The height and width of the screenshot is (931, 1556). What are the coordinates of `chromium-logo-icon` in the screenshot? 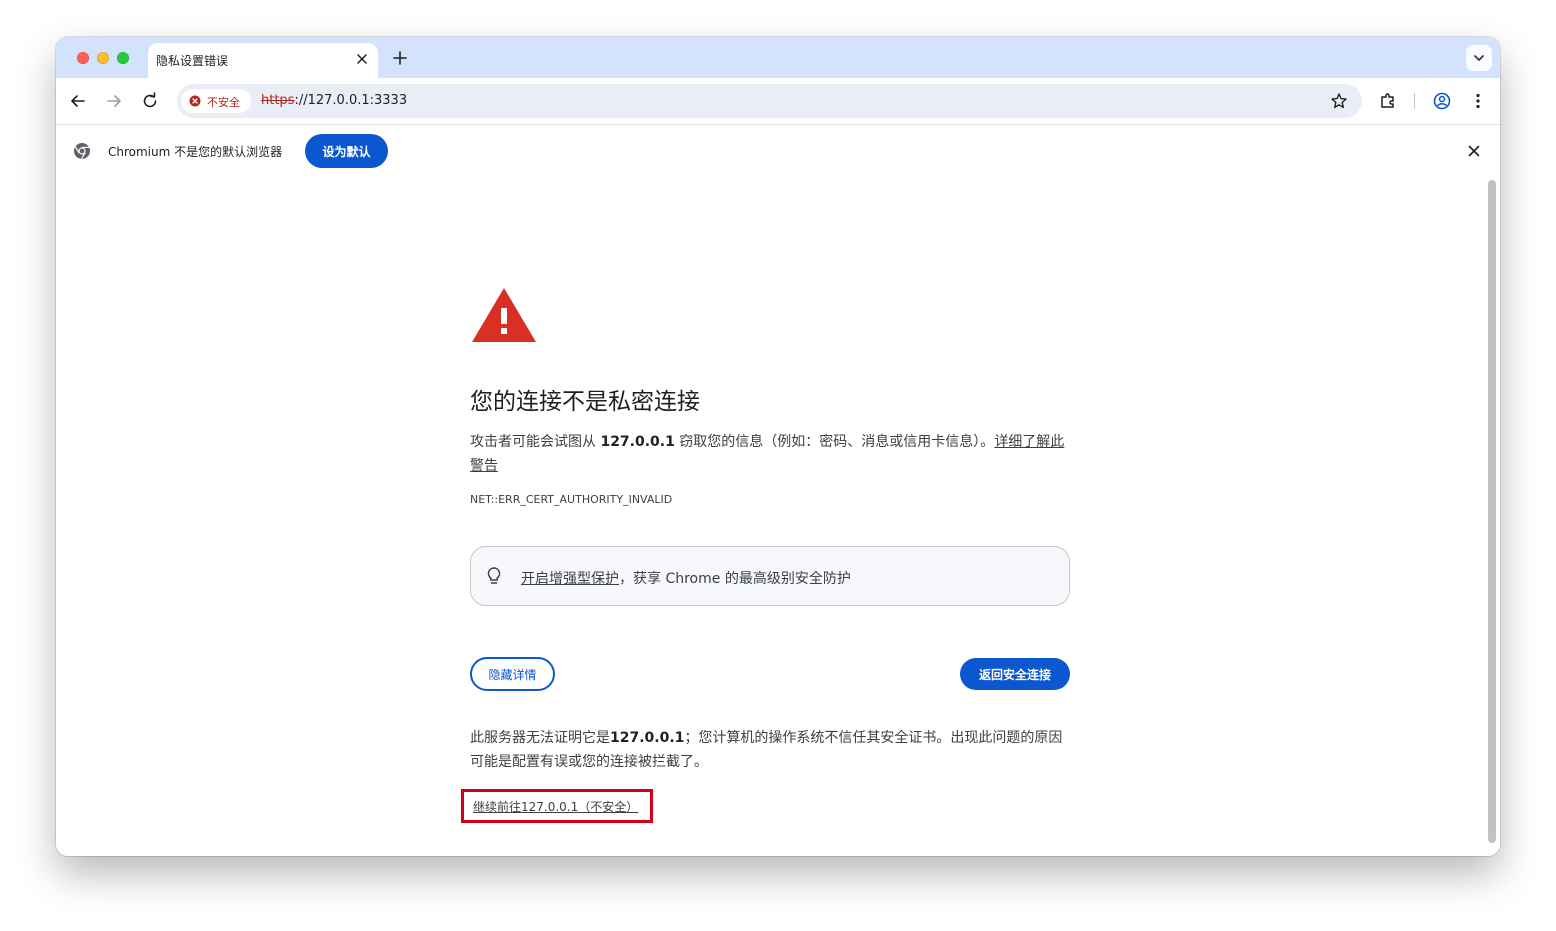 It's located at (82, 153).